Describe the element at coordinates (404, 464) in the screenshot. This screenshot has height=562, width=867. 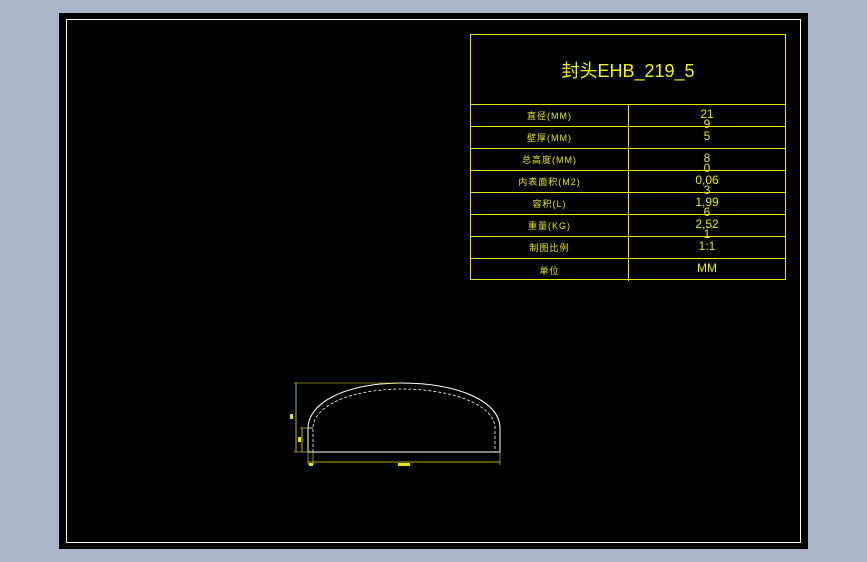
I see `diameter-dim-text-mark` at that location.